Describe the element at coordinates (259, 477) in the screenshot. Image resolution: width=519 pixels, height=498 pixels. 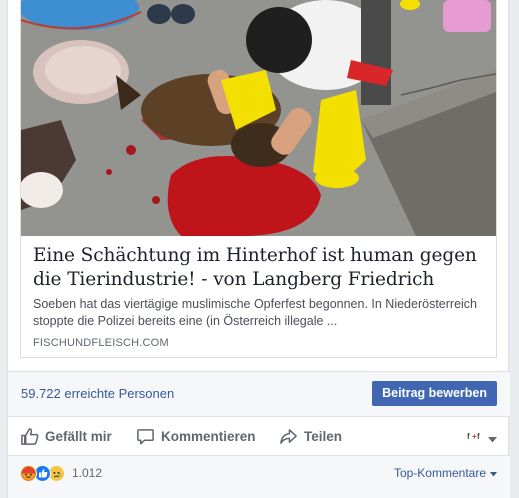
I see `reactions-bar: 1.012 Top-Kommentare` at that location.